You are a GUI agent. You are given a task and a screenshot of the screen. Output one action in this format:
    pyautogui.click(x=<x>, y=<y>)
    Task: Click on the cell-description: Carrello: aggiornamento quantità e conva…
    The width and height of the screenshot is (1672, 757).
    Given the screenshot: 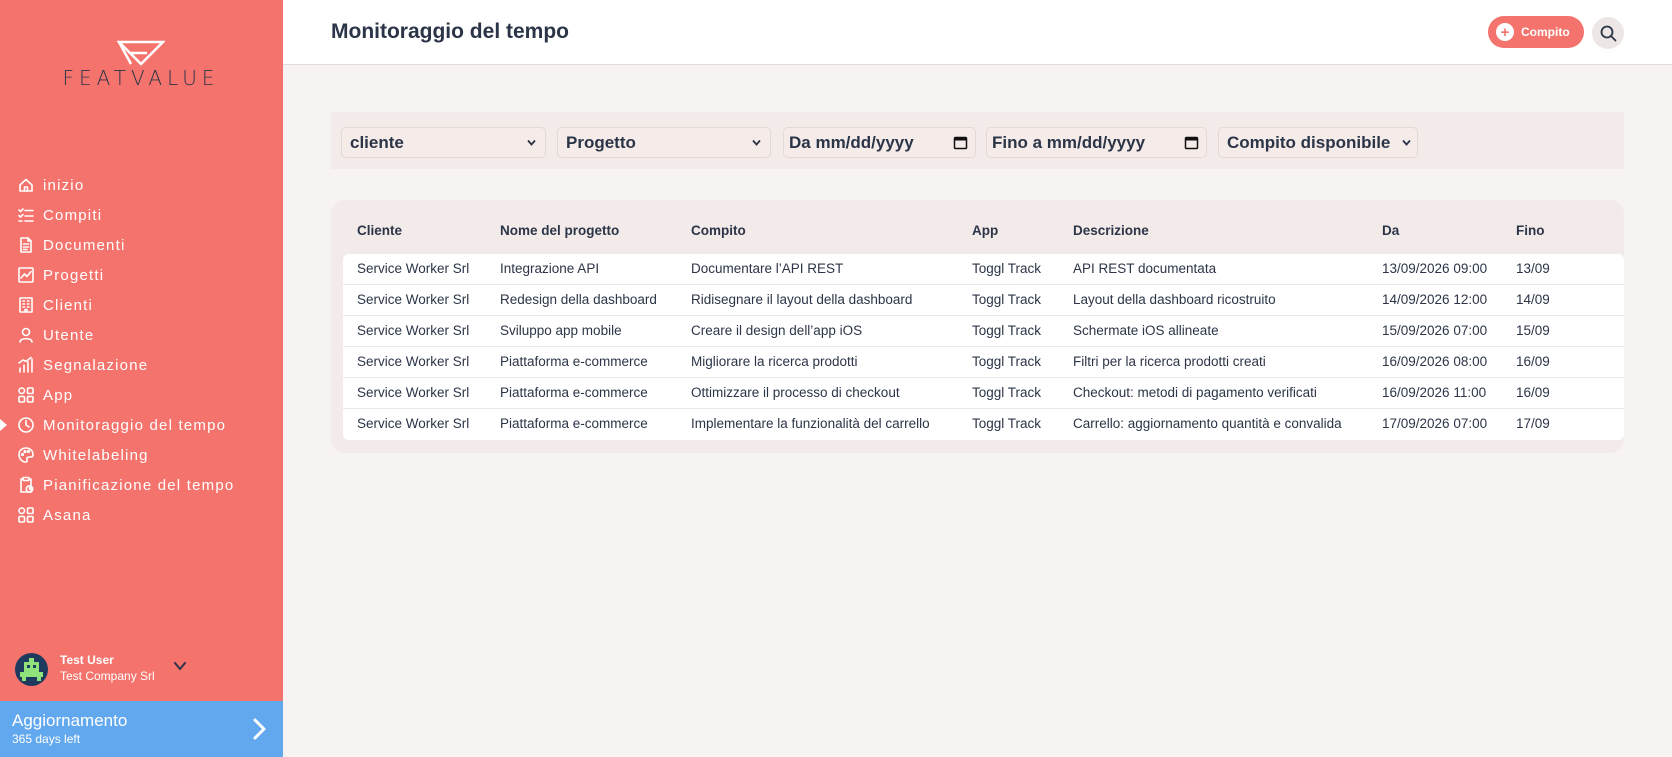 What is the action you would take?
    pyautogui.click(x=1207, y=423)
    